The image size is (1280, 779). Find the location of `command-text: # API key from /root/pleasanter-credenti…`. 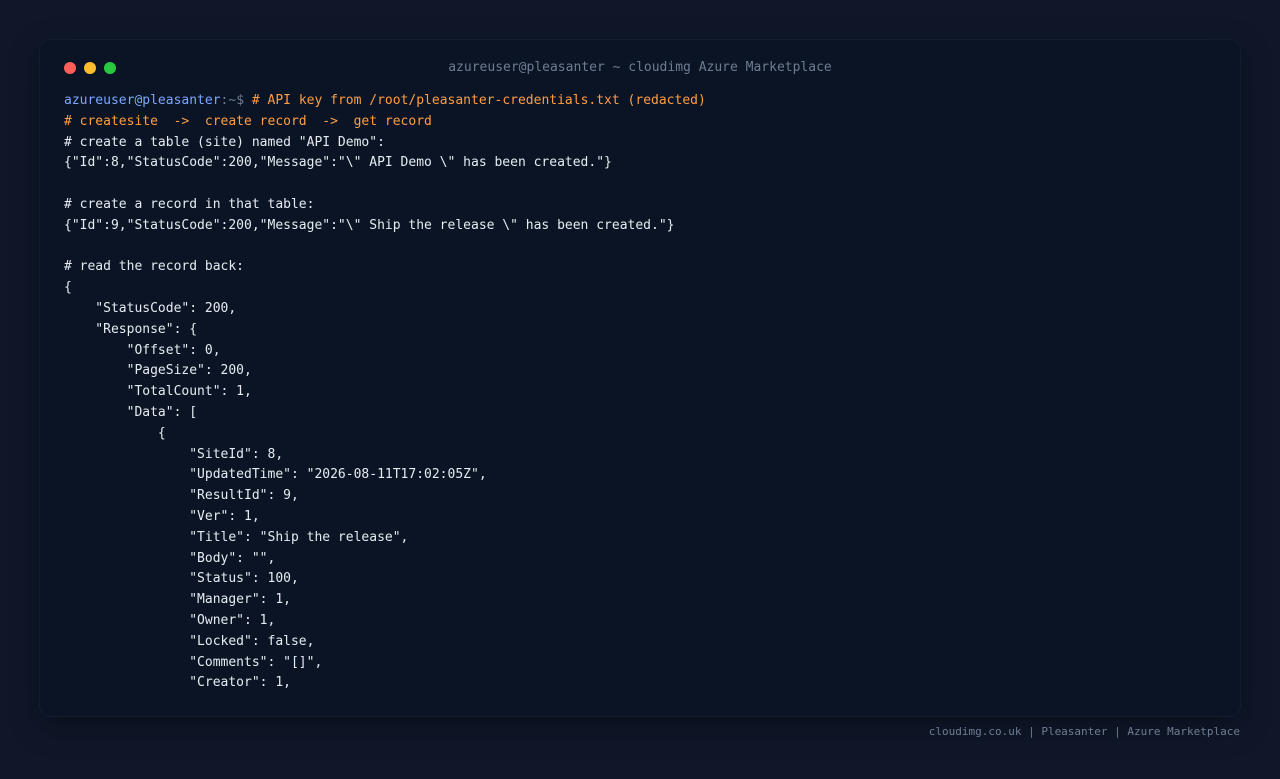

command-text: # API key from /root/pleasanter-credenti… is located at coordinates (478, 100).